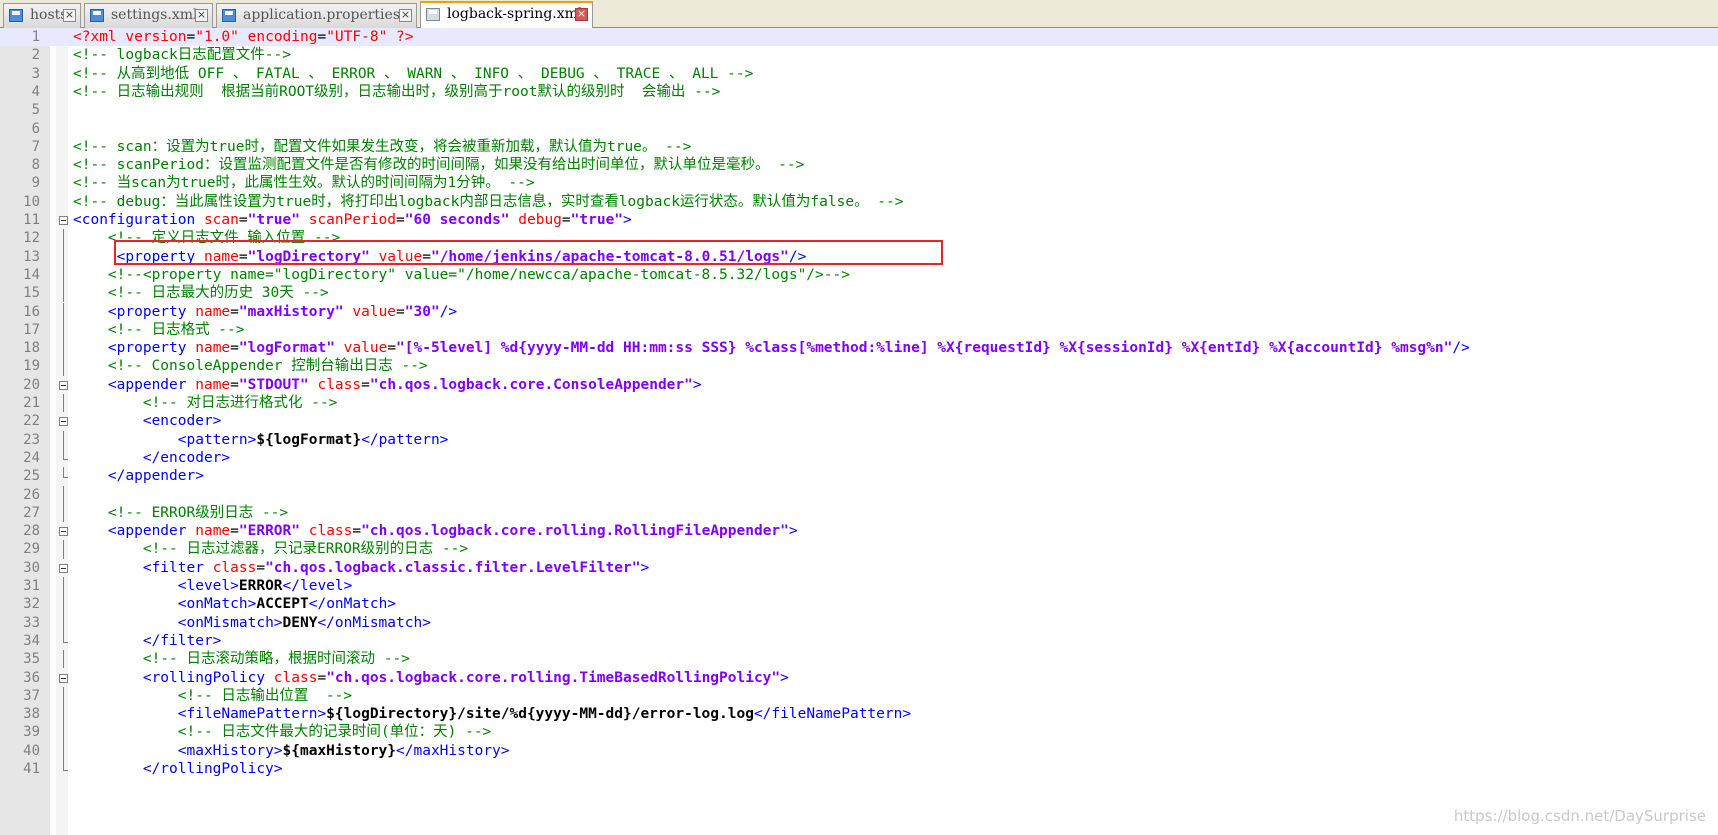 The height and width of the screenshot is (835, 1718). What do you see at coordinates (859, 769) in the screenshot?
I see `code-line: 41 </rollingPolicy>` at bounding box center [859, 769].